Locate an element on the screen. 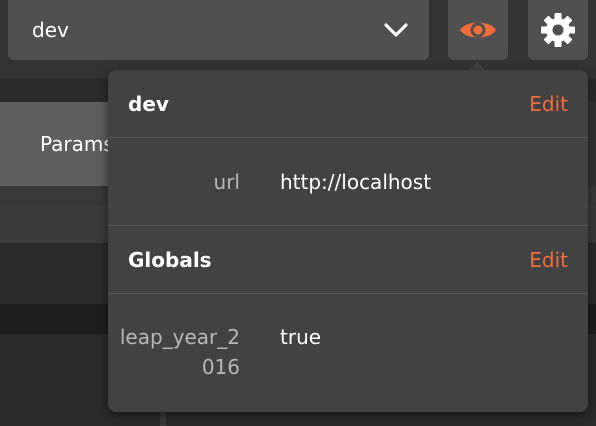  environment-section-title: dev is located at coordinates (148, 103).